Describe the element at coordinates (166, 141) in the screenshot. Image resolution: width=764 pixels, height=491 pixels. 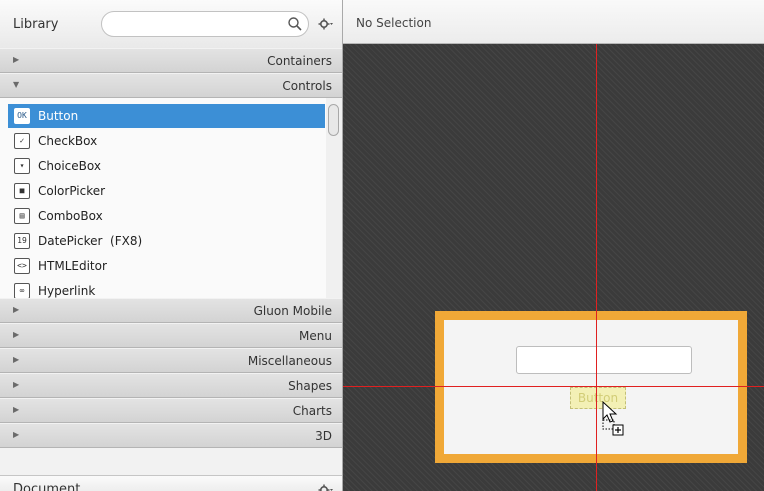
I see `list-item-checkbox: ✓ CheckBox` at that location.